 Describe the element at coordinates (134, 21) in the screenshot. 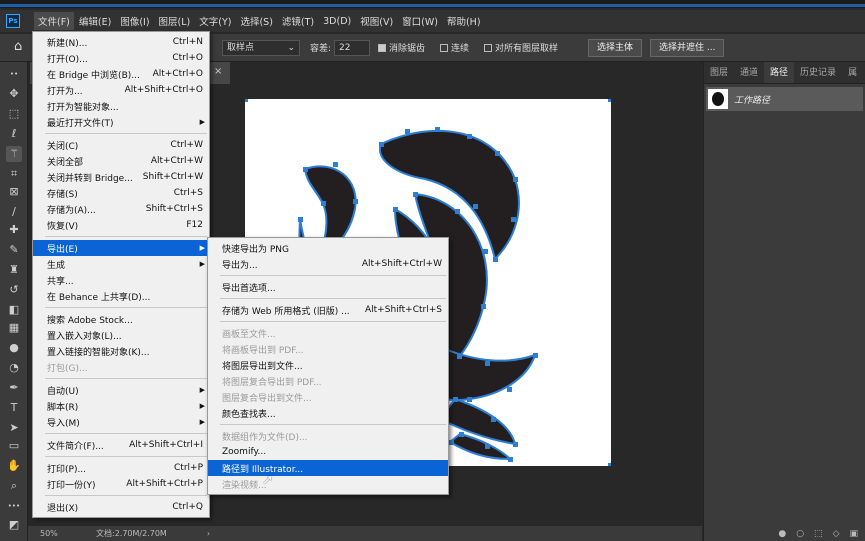

I see `menu-image: 图像(I)` at that location.